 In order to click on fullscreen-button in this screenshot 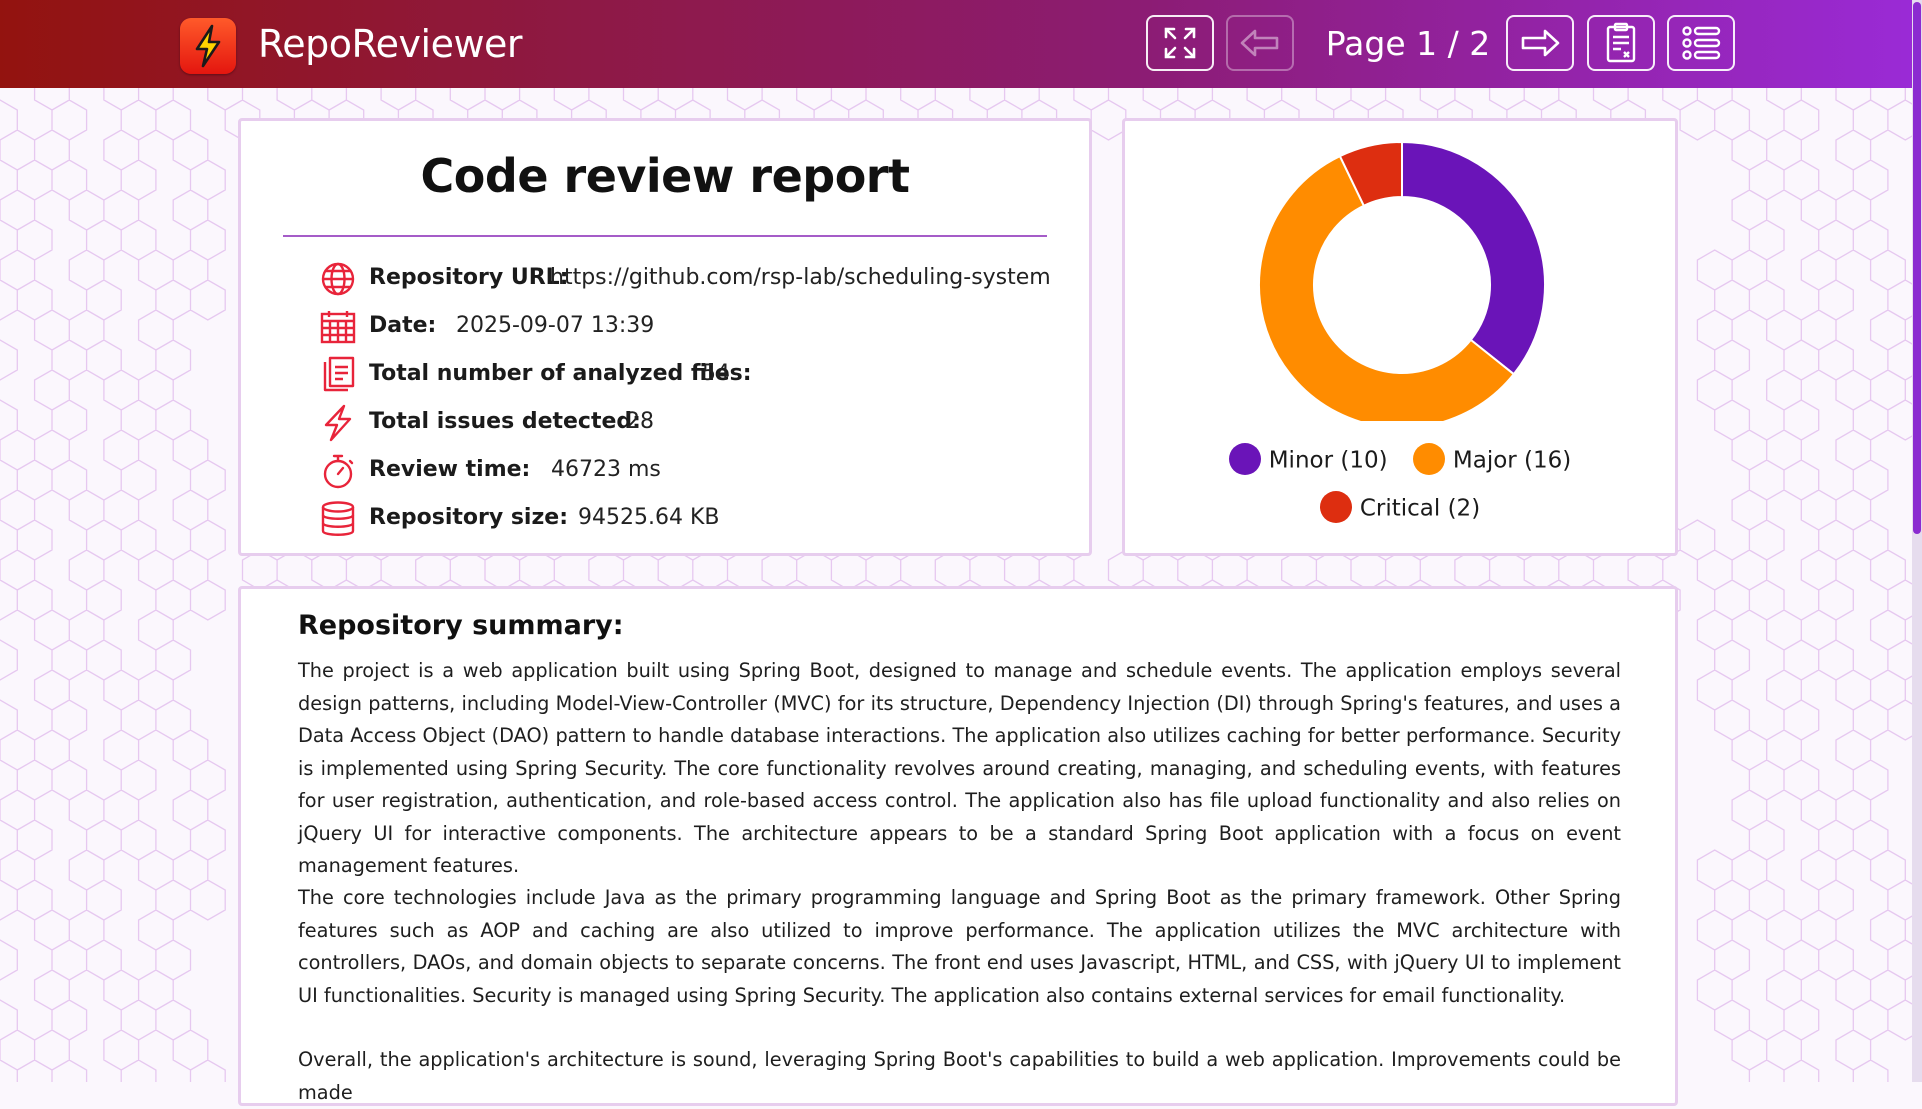, I will do `click(1180, 43)`.